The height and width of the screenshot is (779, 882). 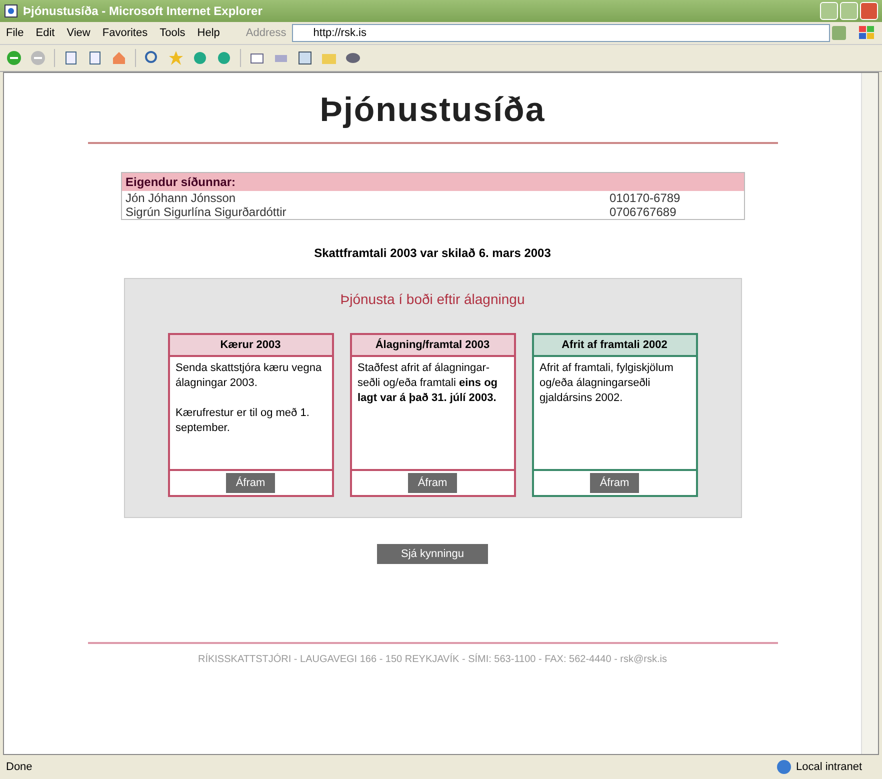 I want to click on site-logo: Þjónustusíða, so click(x=433, y=110).